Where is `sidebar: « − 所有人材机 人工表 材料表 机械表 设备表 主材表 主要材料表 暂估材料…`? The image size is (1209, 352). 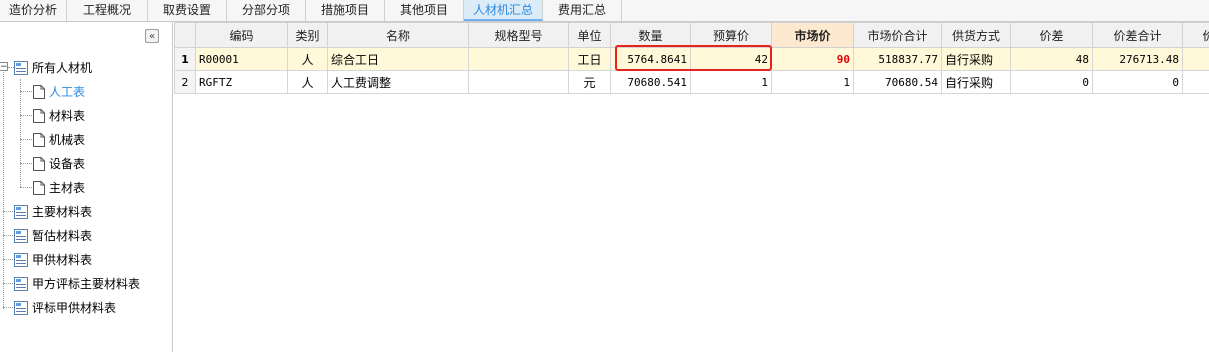
sidebar: « − 所有人材机 人工表 材料表 机械表 设备表 主材表 主要材料表 暂估材料… is located at coordinates (86, 187).